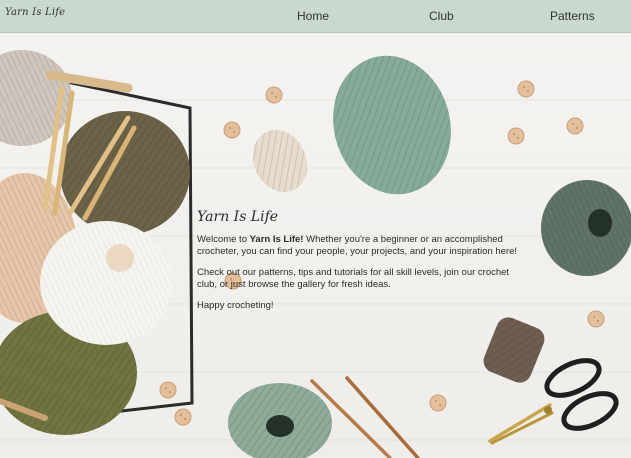 The height and width of the screenshot is (458, 631). I want to click on nav-home: Home, so click(313, 16).